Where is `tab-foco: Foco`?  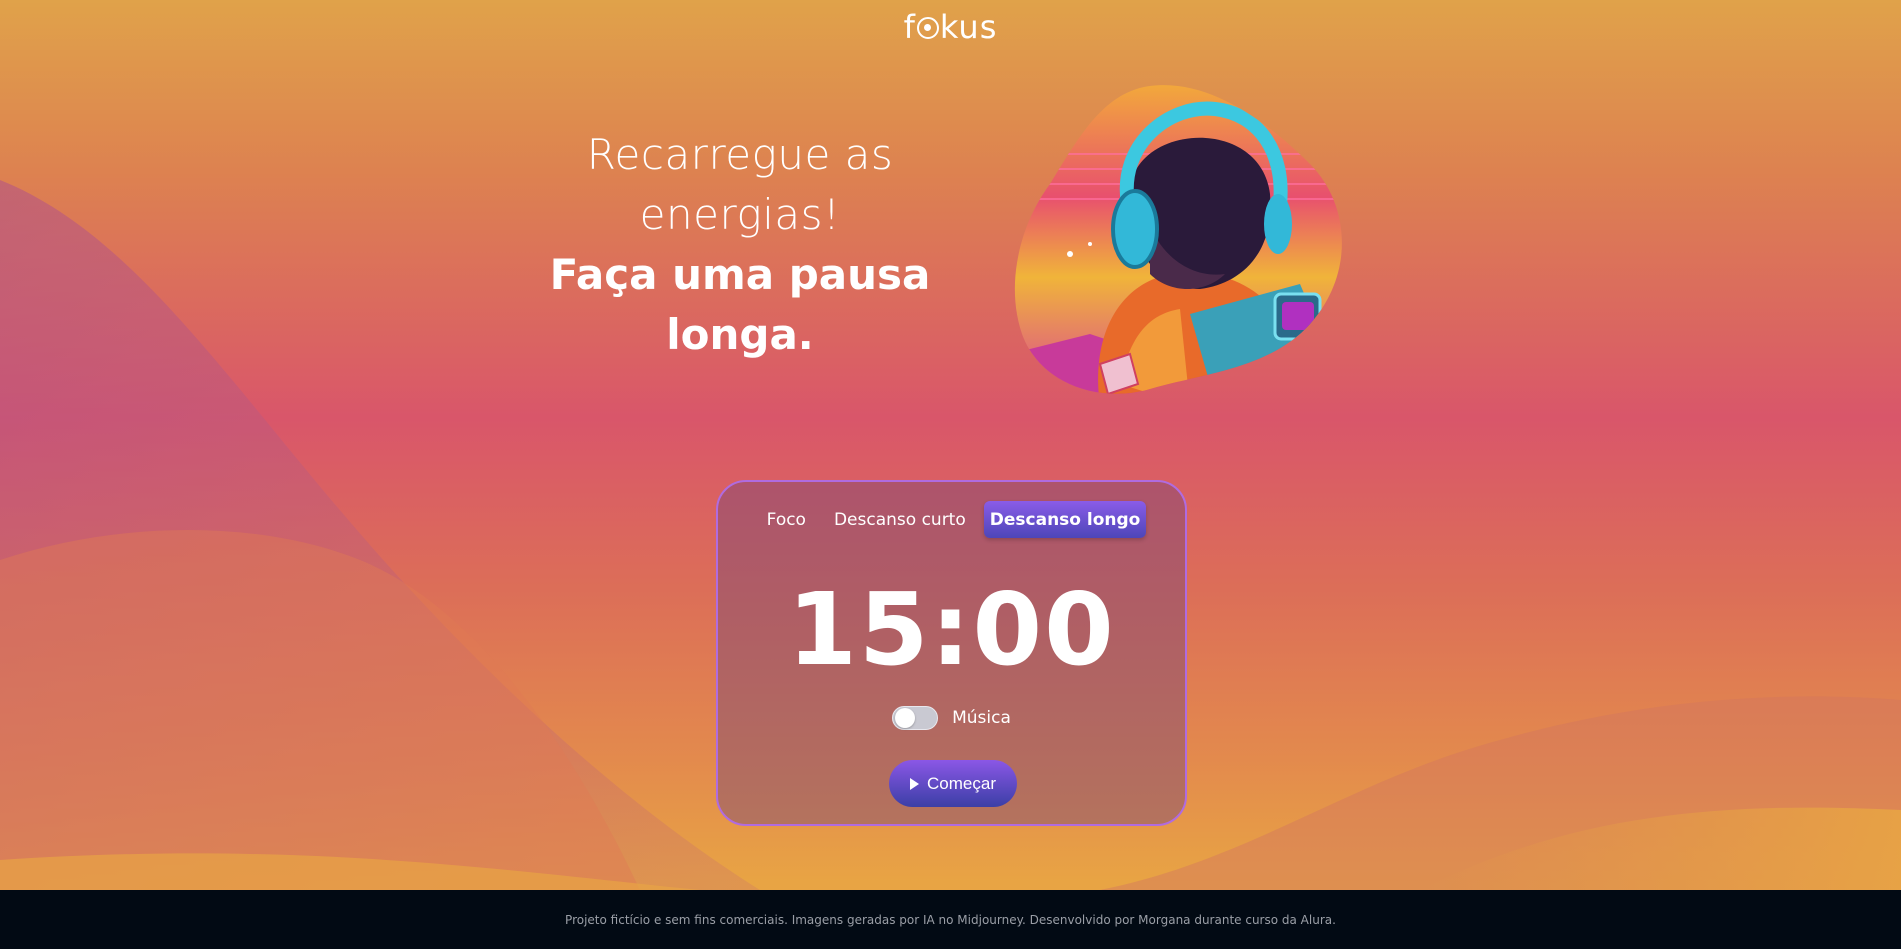 tab-foco: Foco is located at coordinates (786, 519).